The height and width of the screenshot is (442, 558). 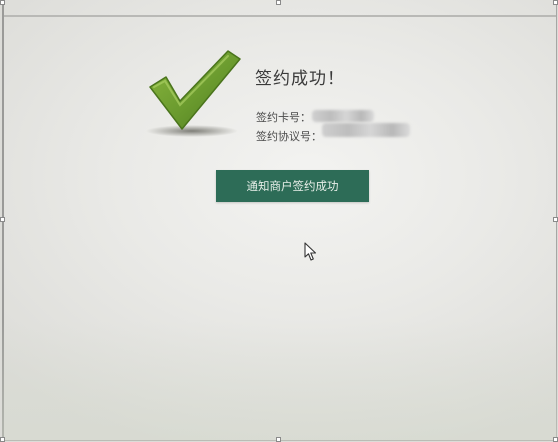 I want to click on top-divider, so click(x=279, y=16).